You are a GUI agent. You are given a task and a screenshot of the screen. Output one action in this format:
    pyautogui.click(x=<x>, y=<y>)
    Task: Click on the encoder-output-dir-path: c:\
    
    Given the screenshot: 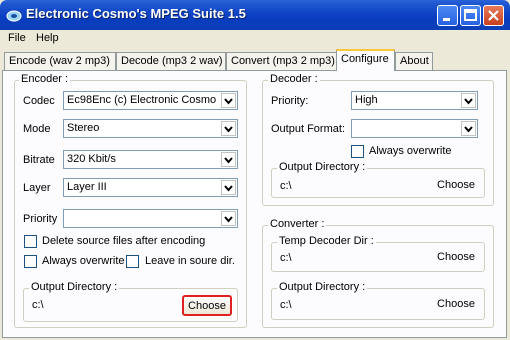 What is the action you would take?
    pyautogui.click(x=38, y=305)
    